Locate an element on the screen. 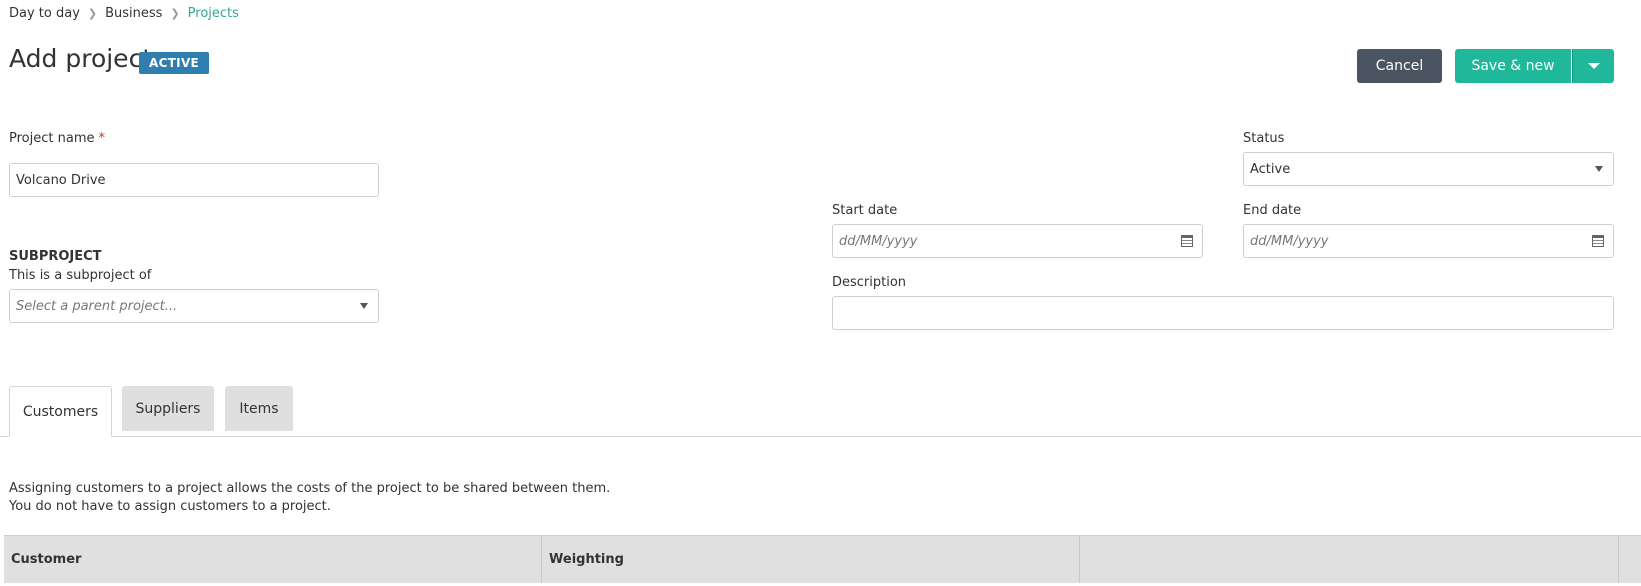  save-options-dropdown-button is located at coordinates (1593, 66).